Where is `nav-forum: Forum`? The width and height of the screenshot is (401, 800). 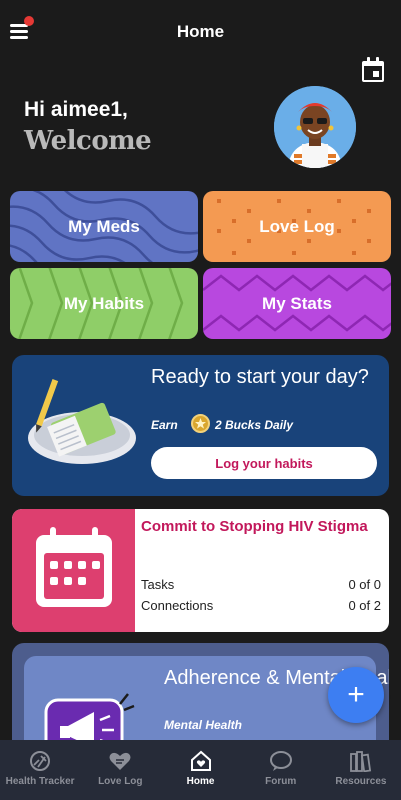
nav-forum: Forum is located at coordinates (281, 770).